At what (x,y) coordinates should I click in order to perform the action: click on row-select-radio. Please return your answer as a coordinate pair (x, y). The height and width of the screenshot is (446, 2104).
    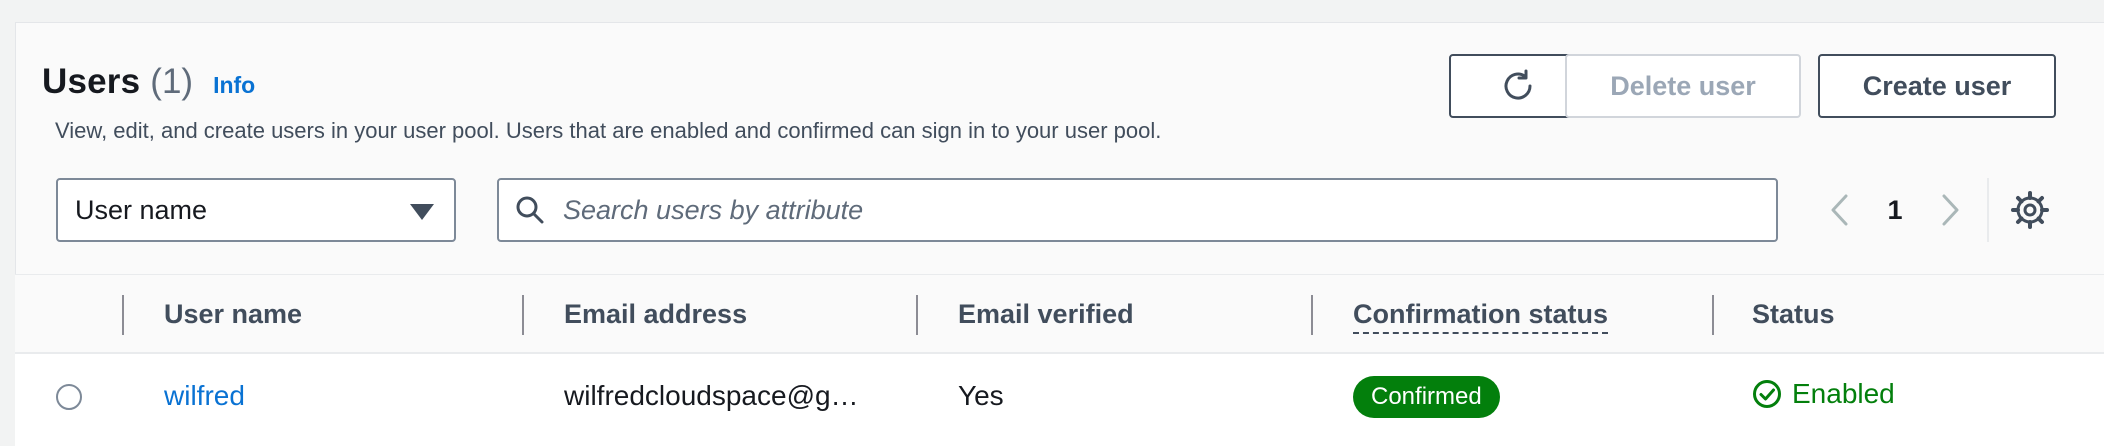
    Looking at the image, I should click on (69, 397).